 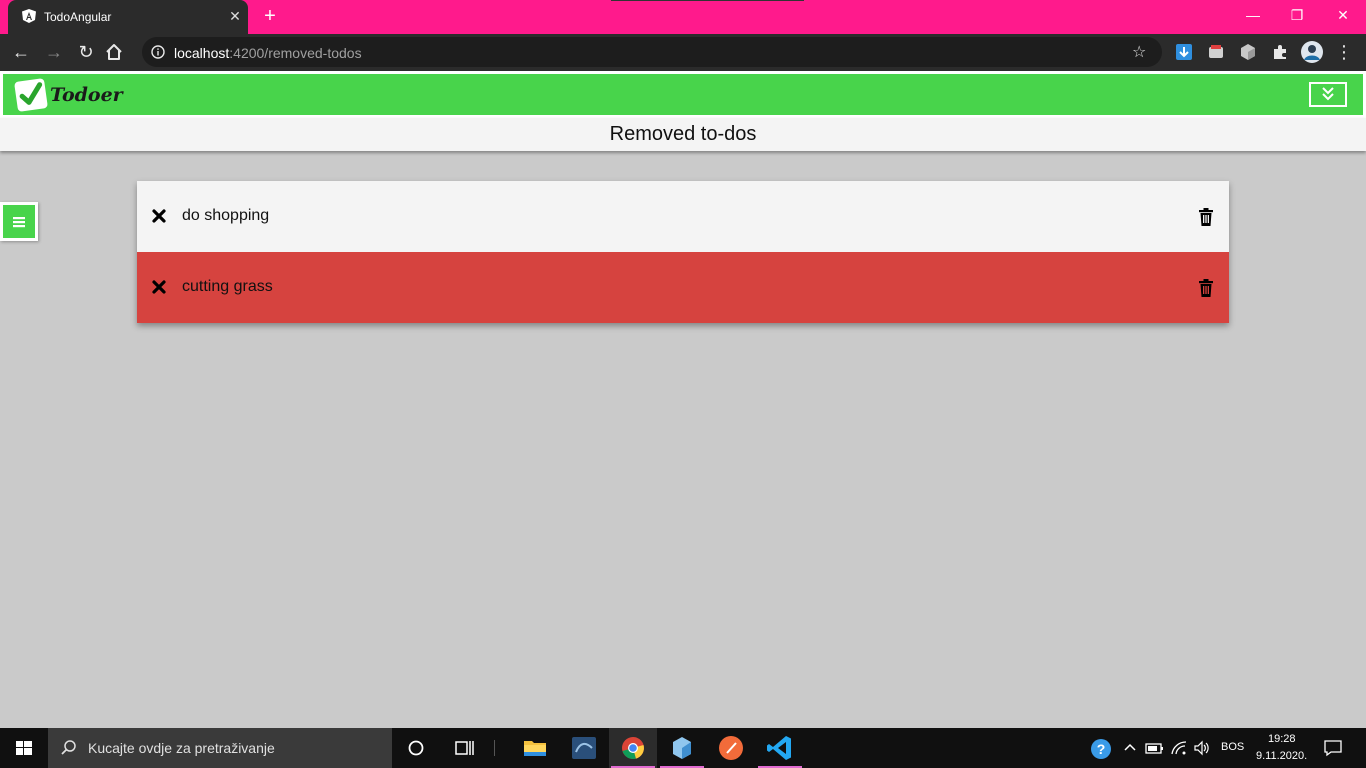 I want to click on sql-workbench-icon, so click(x=584, y=748).